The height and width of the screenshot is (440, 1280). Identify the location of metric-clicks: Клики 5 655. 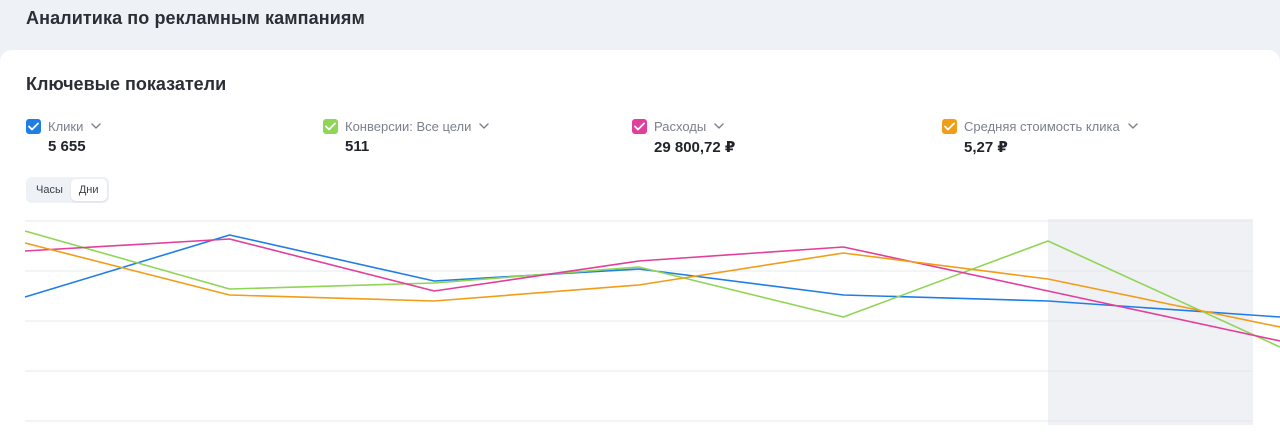
(64, 136).